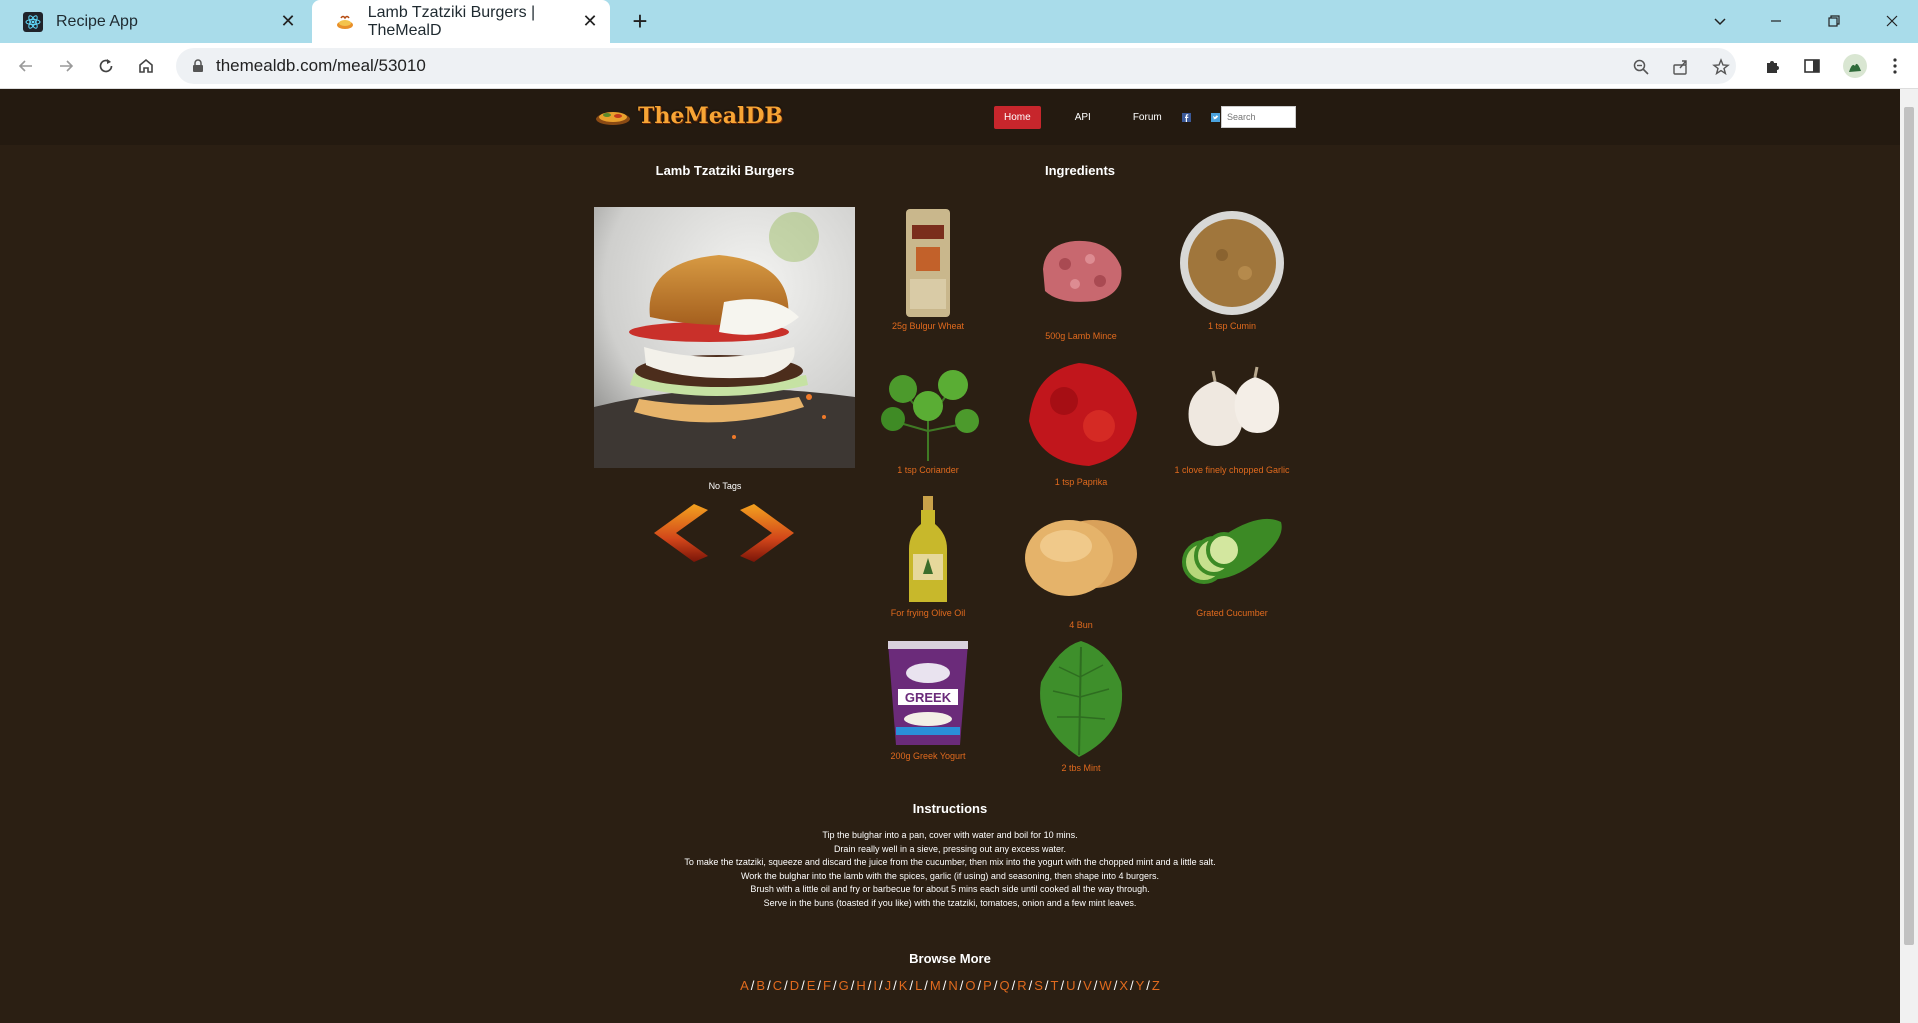  I want to click on next-arrow-icon, so click(767, 533).